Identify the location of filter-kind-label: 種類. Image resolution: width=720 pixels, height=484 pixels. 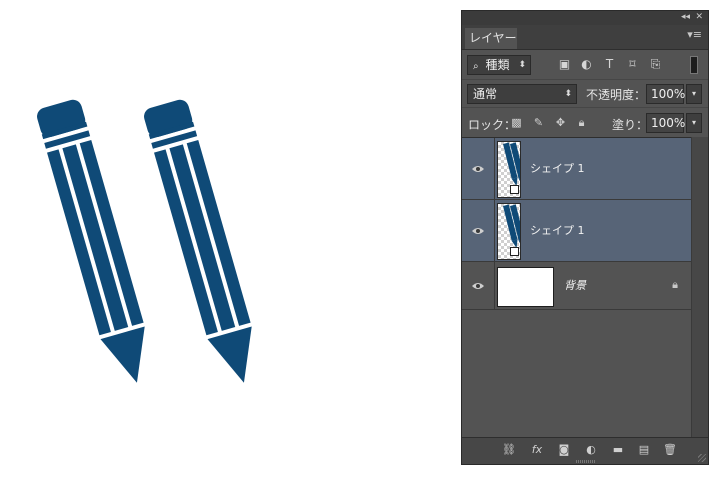
(497, 65).